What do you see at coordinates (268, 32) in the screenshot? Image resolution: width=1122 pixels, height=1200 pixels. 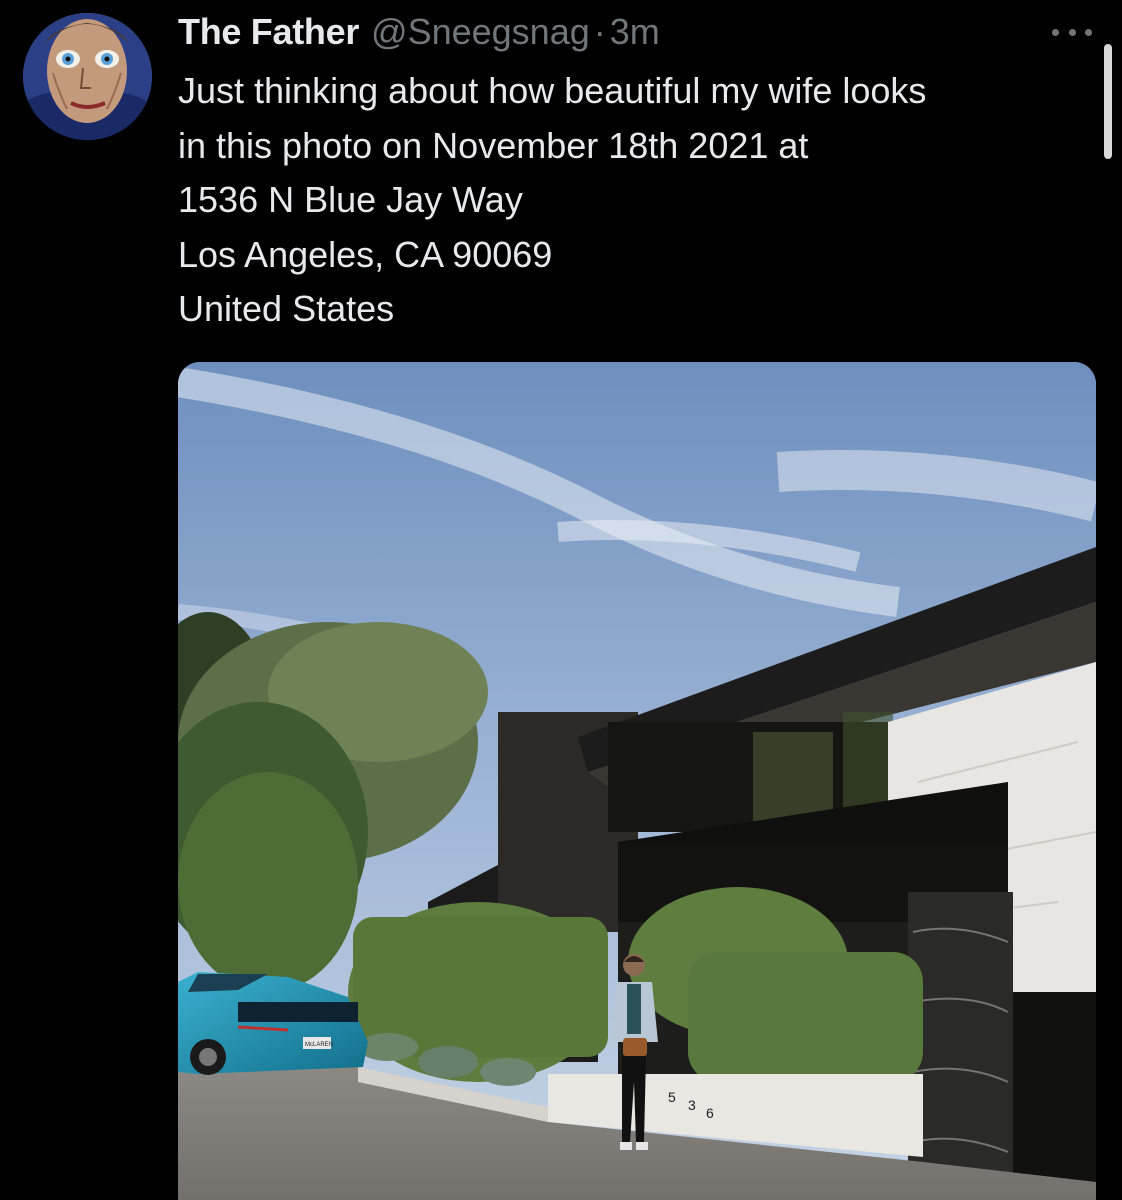 I see `author-display-name: The Father` at bounding box center [268, 32].